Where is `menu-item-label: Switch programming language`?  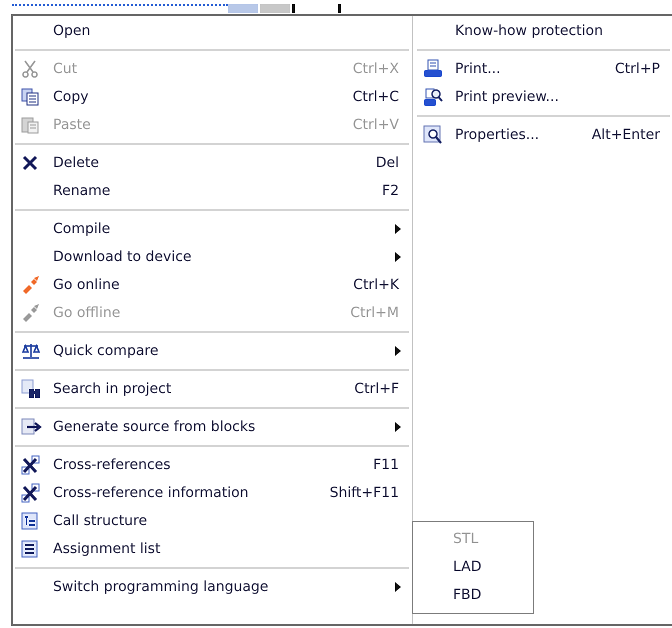 menu-item-label: Switch programming language is located at coordinates (160, 587).